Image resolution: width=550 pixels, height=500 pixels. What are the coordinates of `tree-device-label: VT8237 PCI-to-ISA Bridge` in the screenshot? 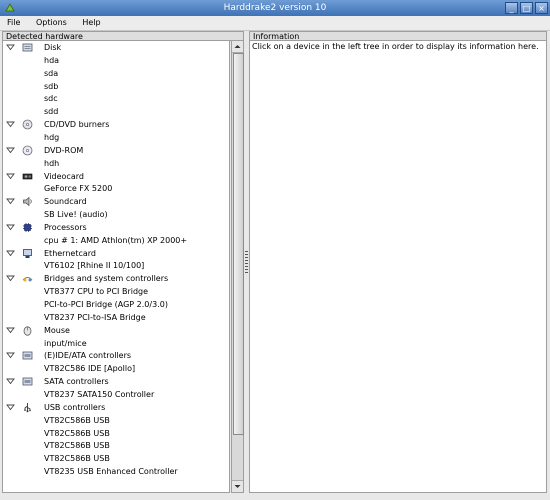 It's located at (95, 317).